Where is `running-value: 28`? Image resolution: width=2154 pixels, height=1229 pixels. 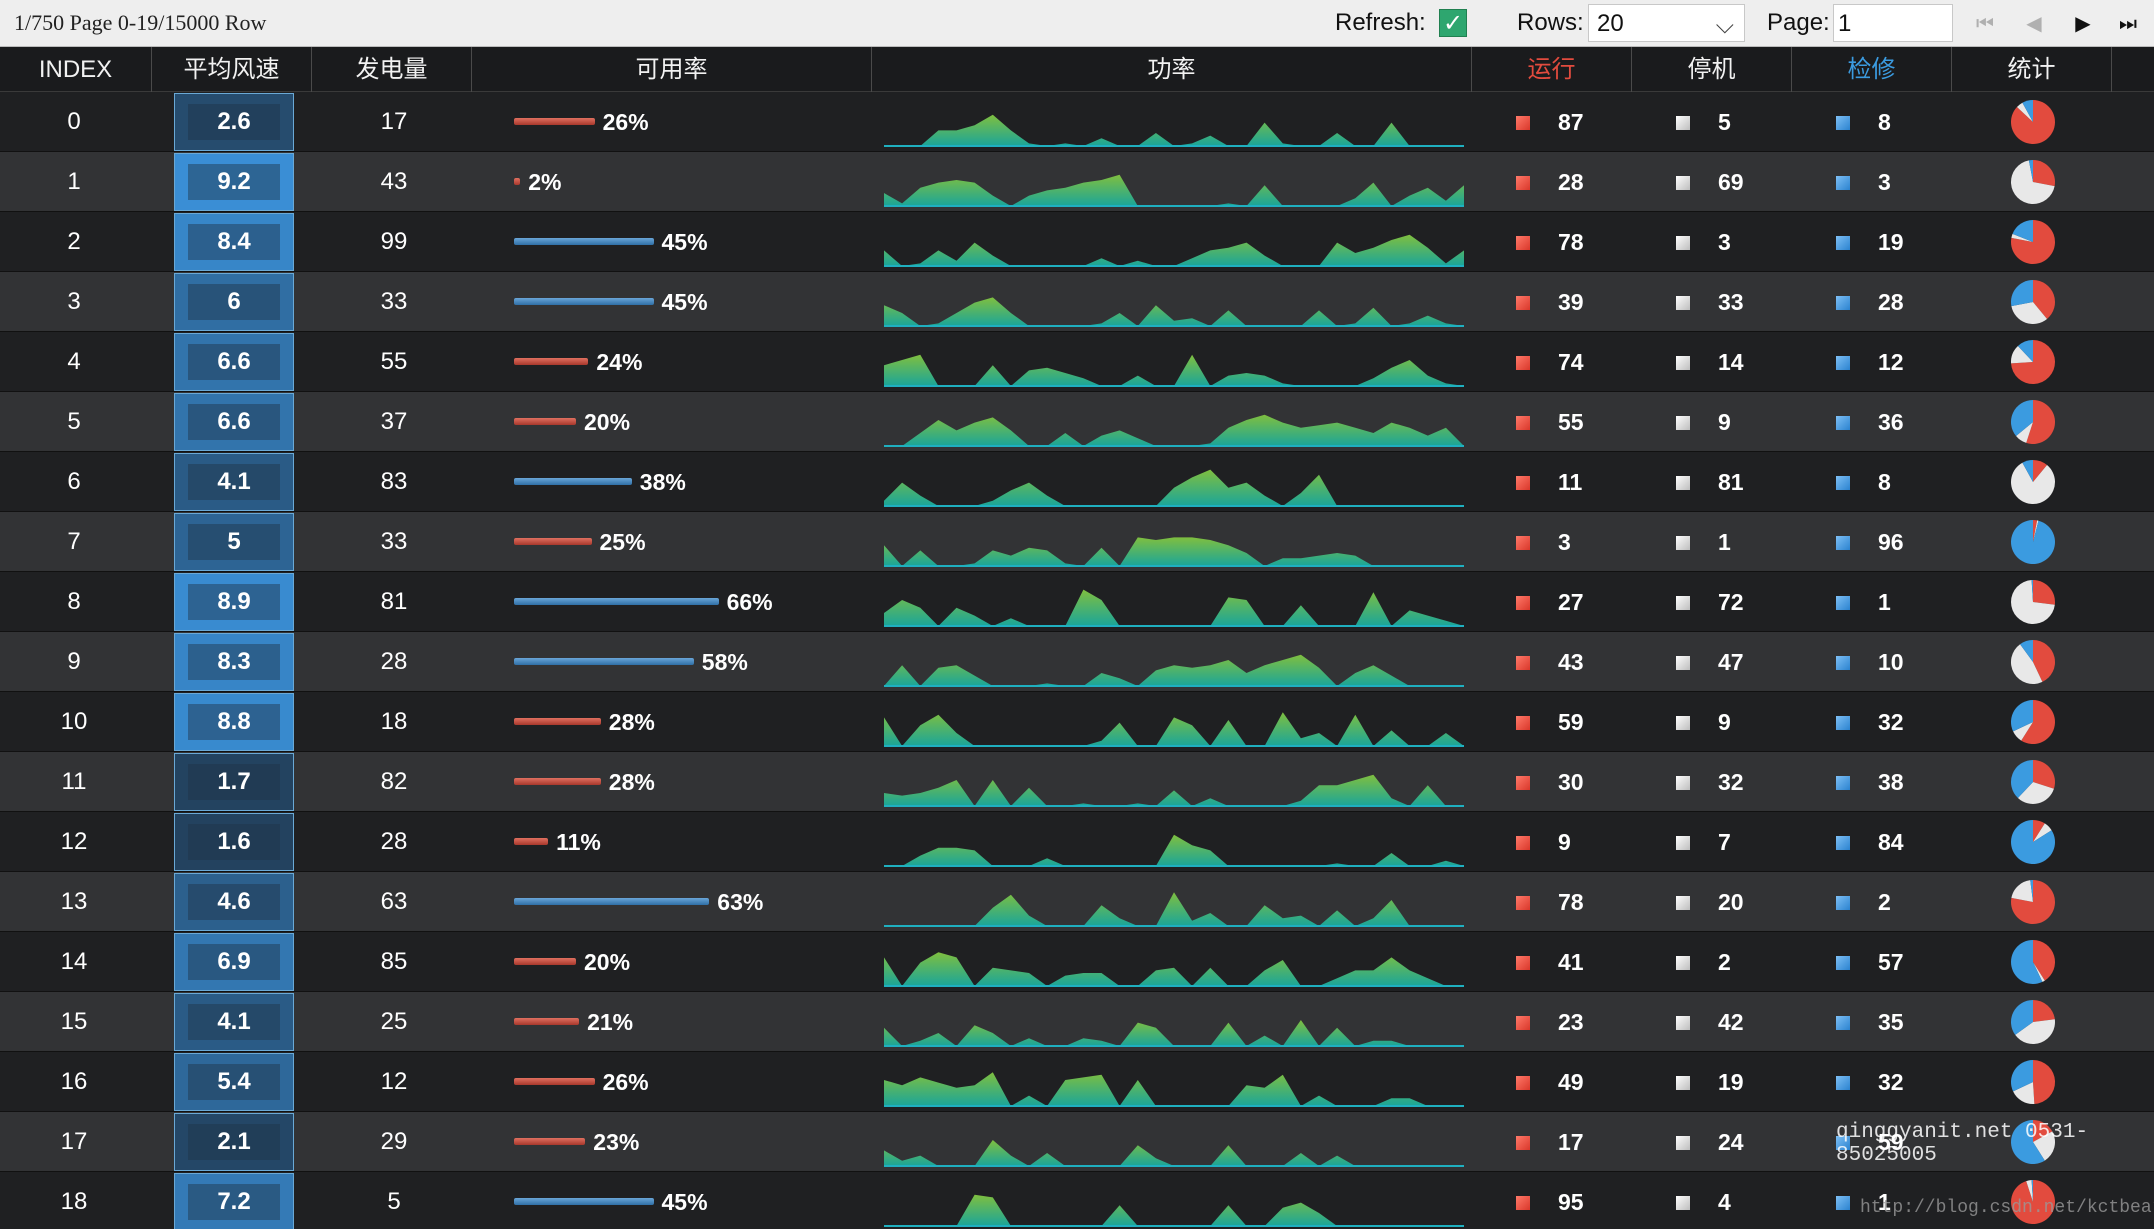
running-value: 28 is located at coordinates (1571, 182).